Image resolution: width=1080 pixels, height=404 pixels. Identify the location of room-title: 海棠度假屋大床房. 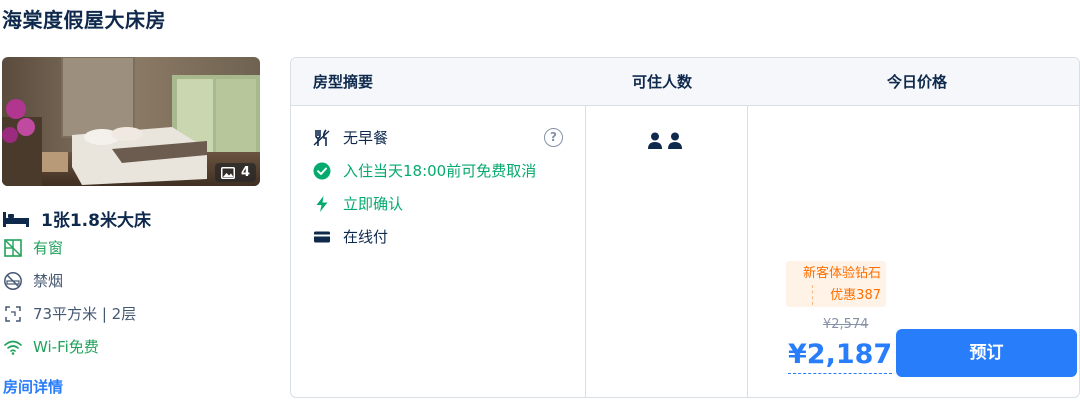
(84, 20).